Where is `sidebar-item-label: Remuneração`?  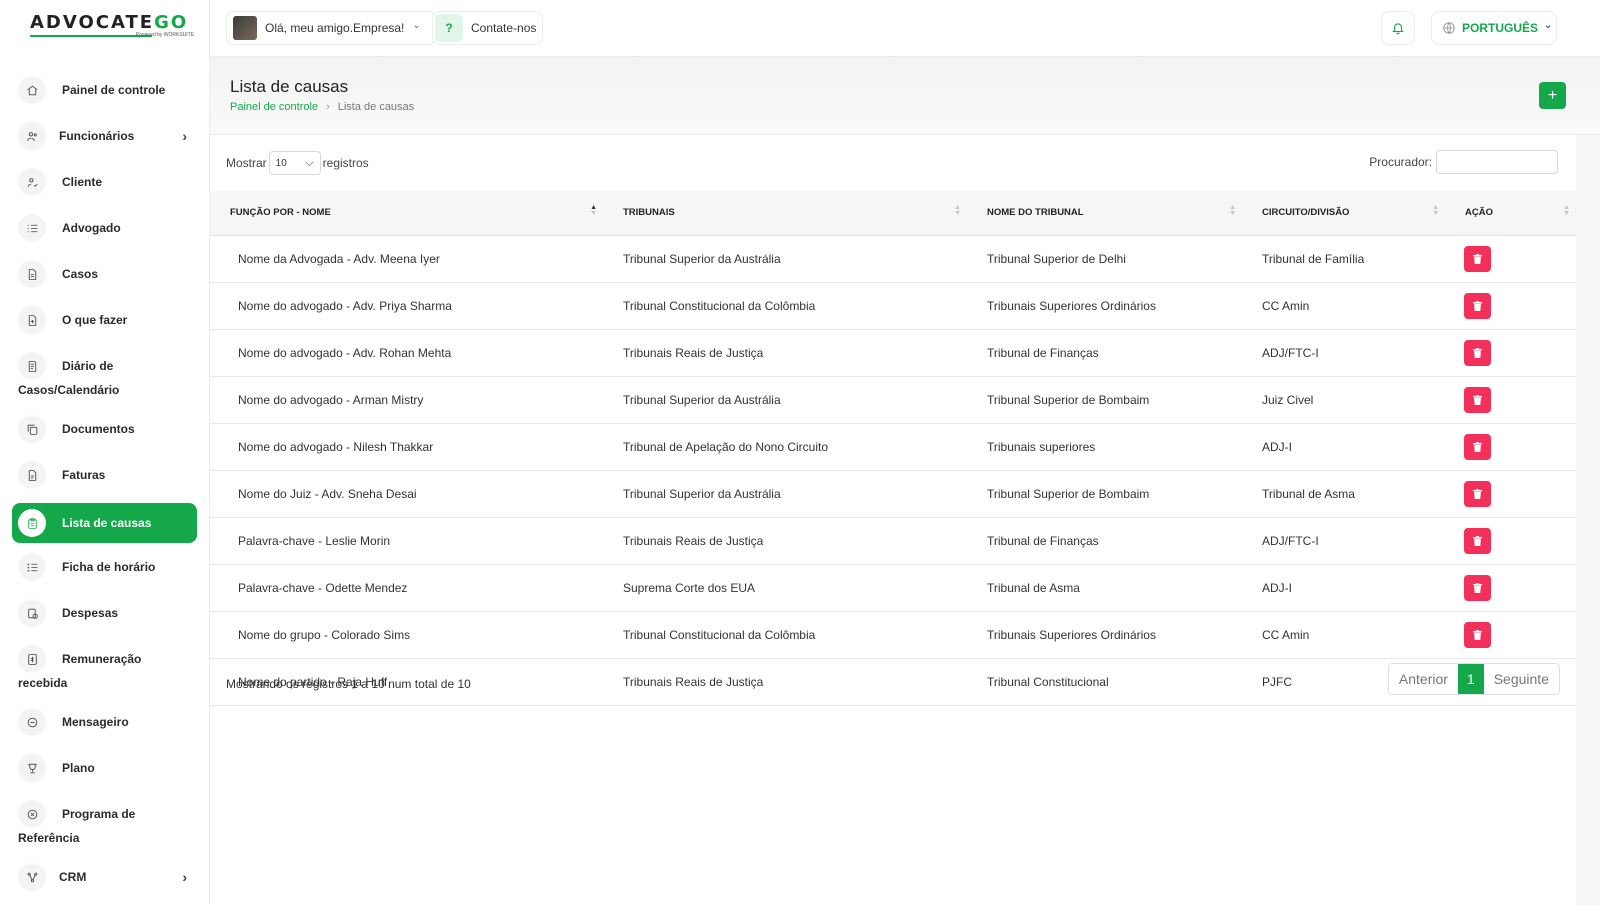
sidebar-item-label: Remuneração is located at coordinates (102, 659).